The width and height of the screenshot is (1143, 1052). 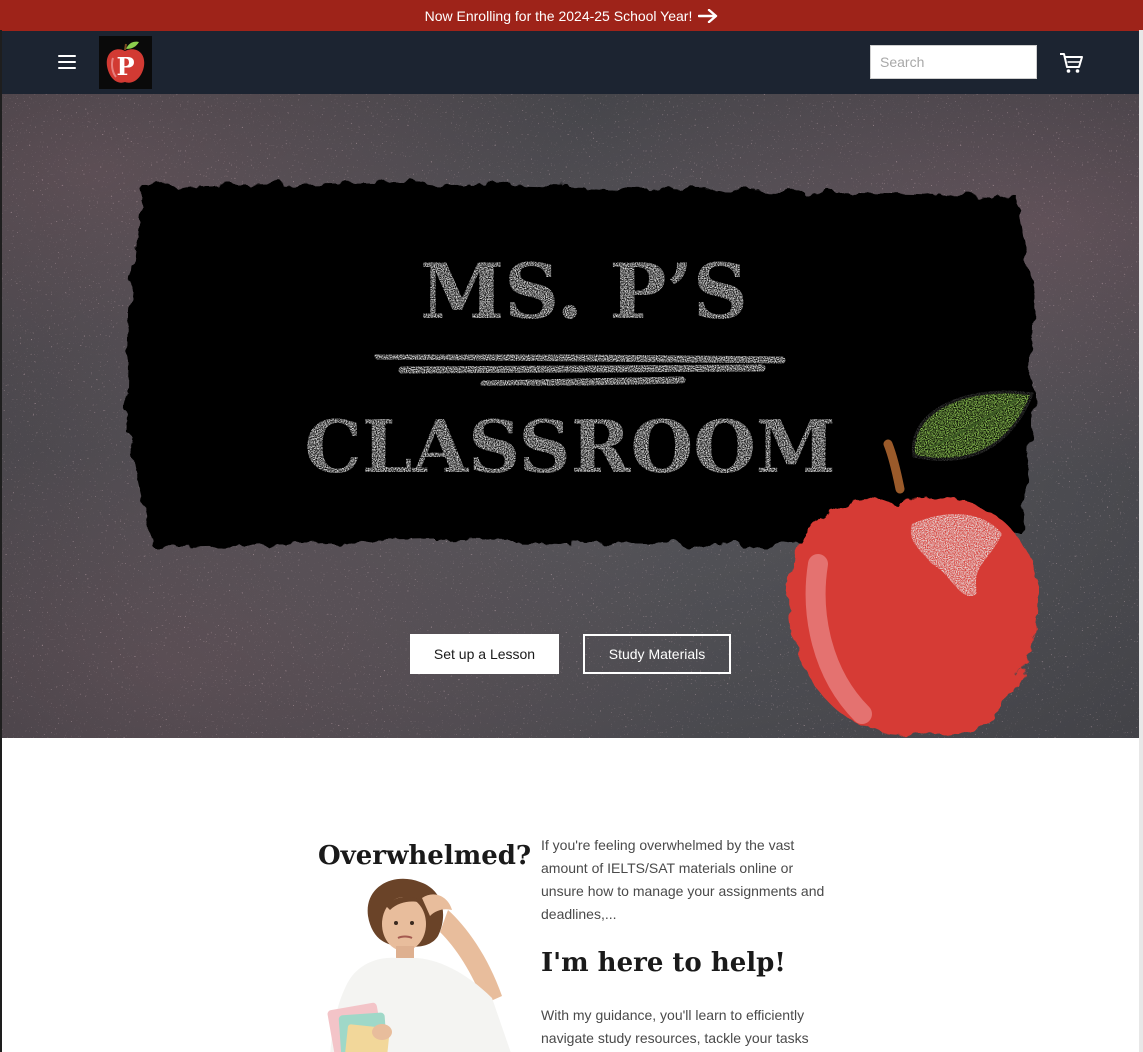 I want to click on hero-title-line1: MS. P’S, so click(x=584, y=291).